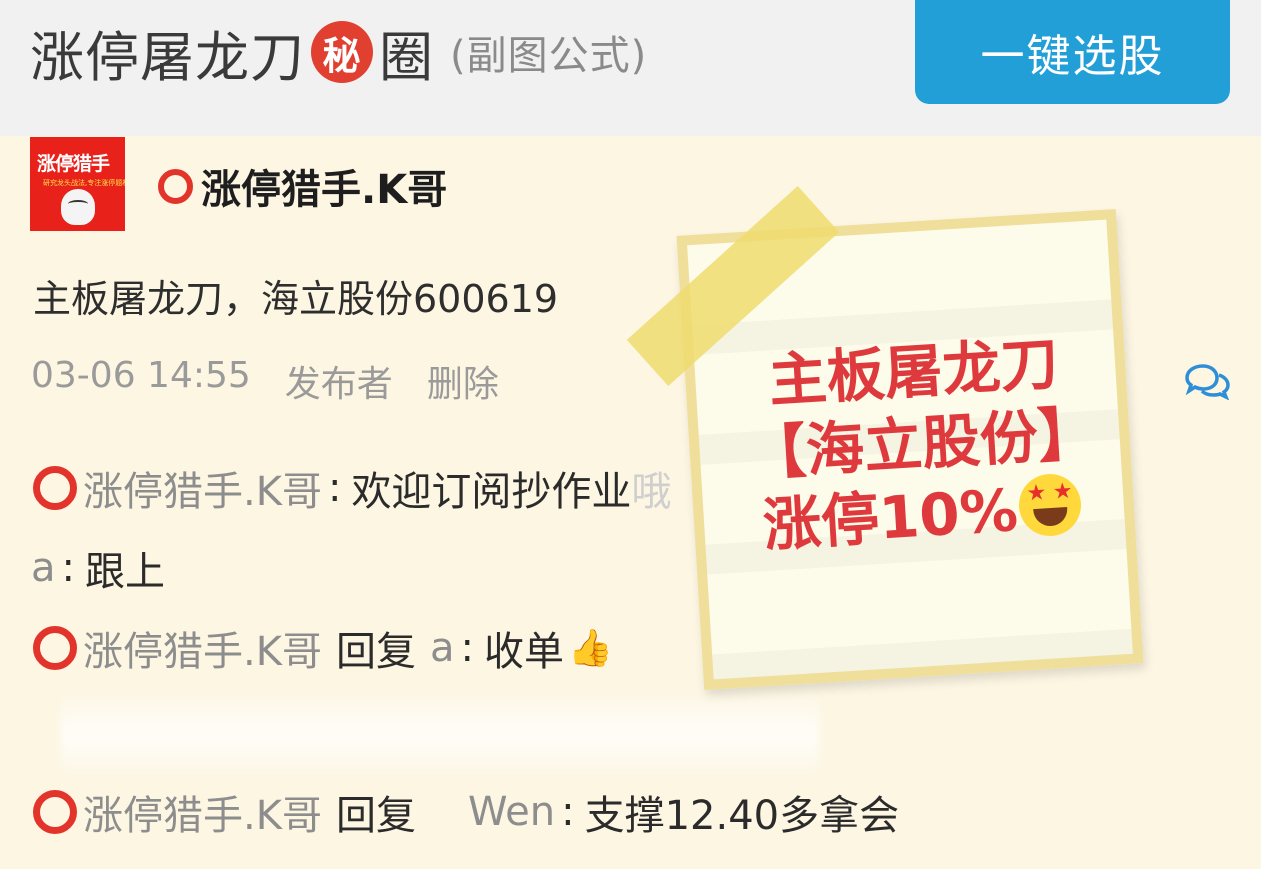  Describe the element at coordinates (84, 183) in the screenshot. I see `avatar-tagline: 研究龙头战法,专注涨停题材` at that location.